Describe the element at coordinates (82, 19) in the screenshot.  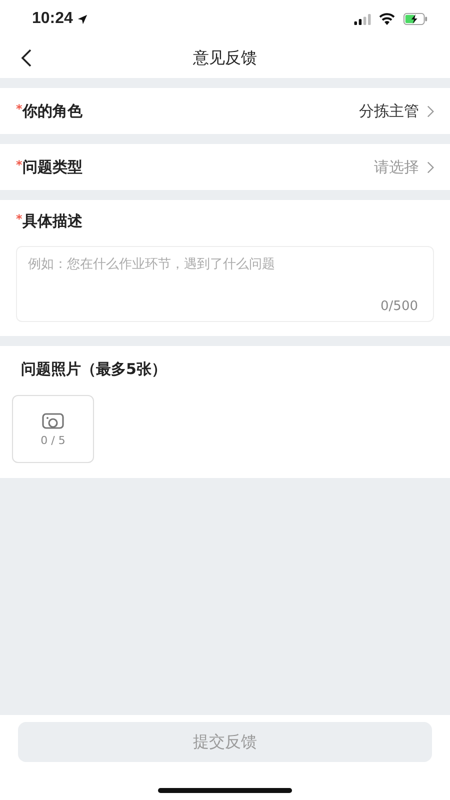
I see `location-arrow-icon` at that location.